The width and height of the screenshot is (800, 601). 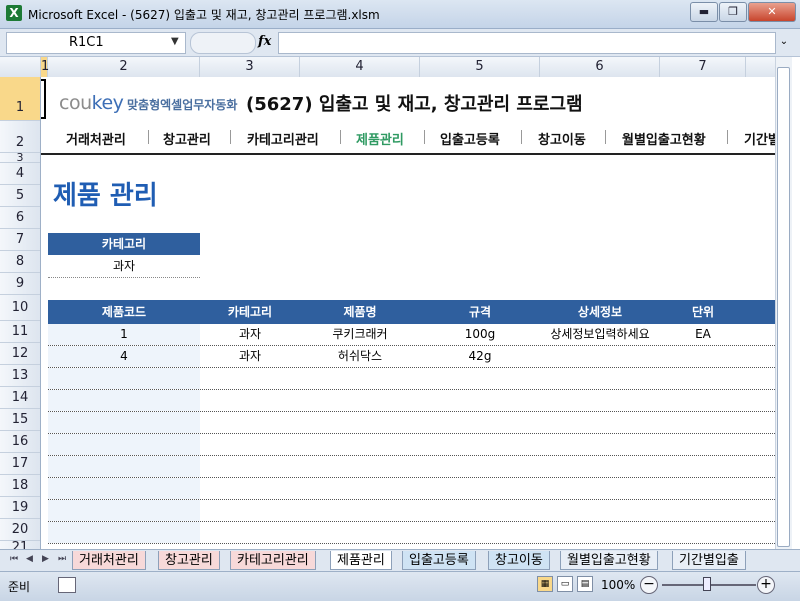 What do you see at coordinates (20, 218) in the screenshot?
I see `row-header-6: 6` at bounding box center [20, 218].